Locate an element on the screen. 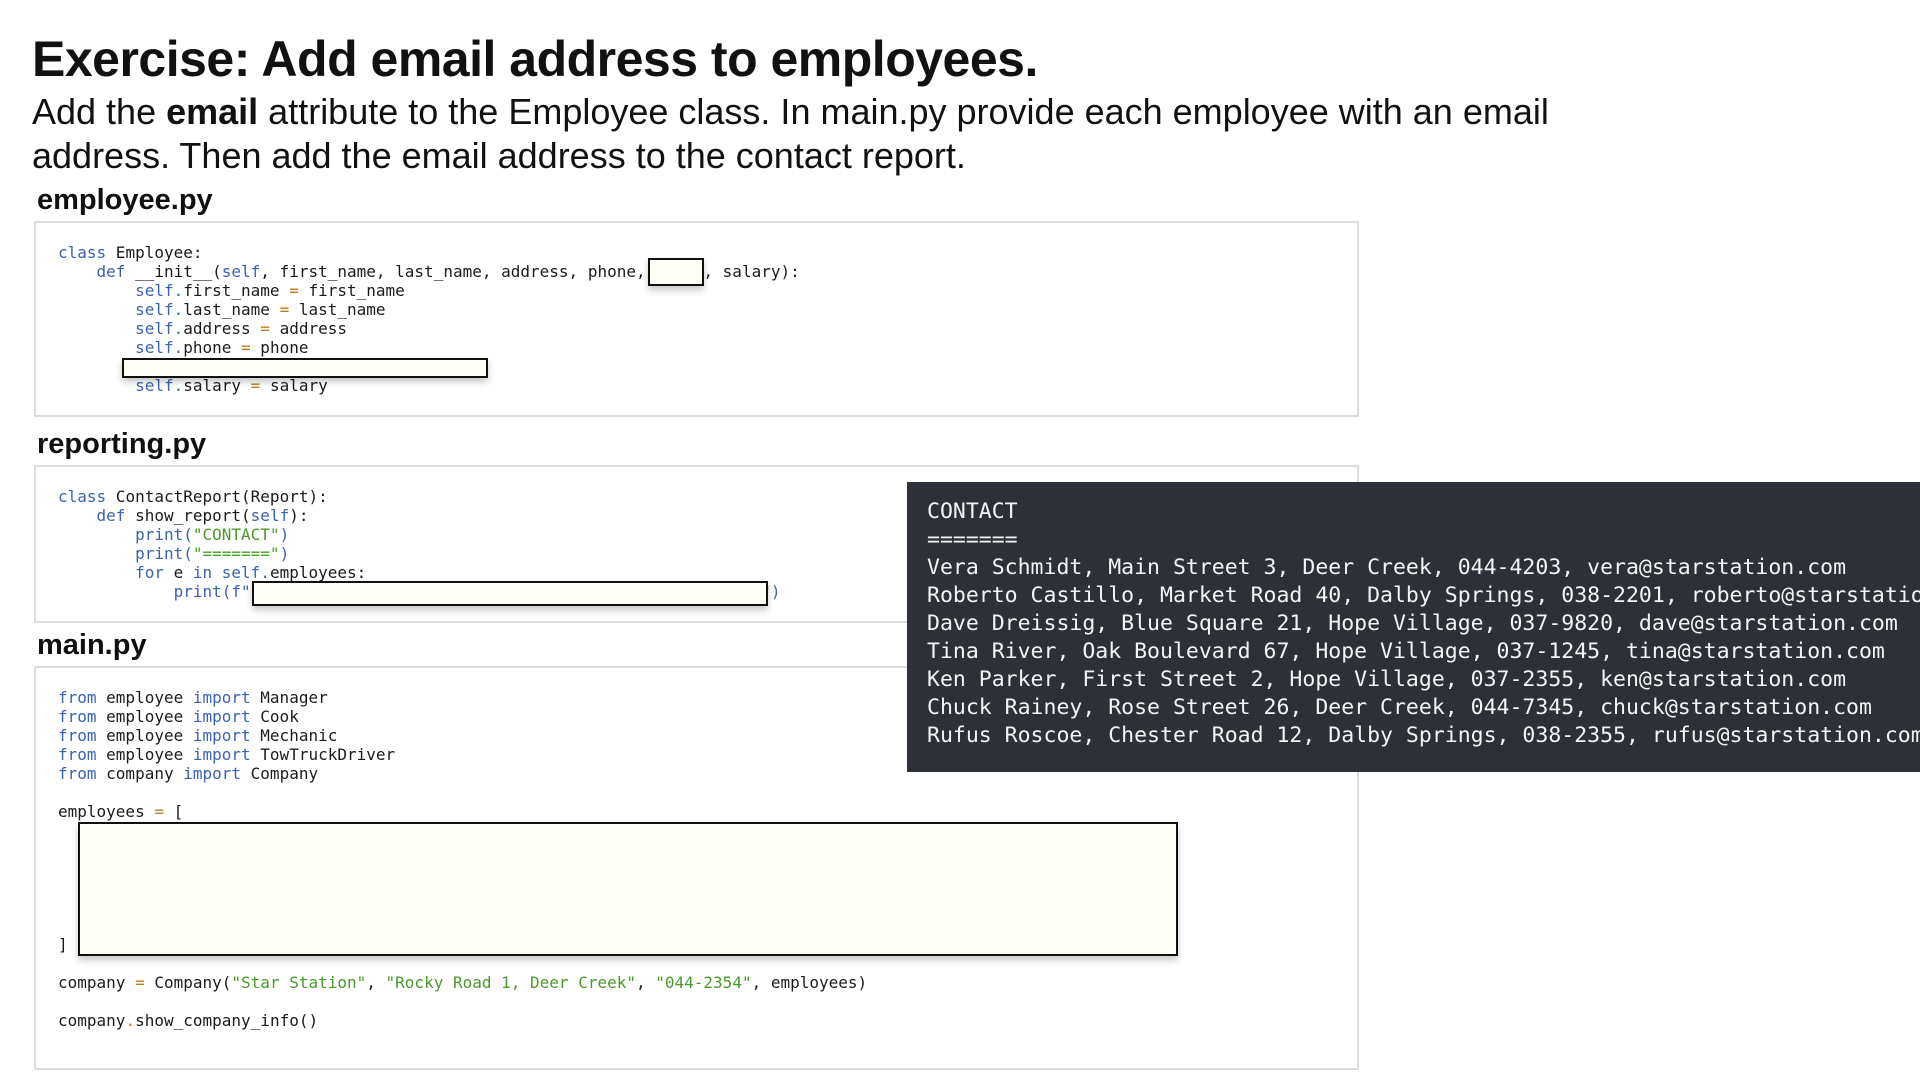 This screenshot has width=1920, height=1080. code-class-decl: ContactReport(Report): is located at coordinates (217, 496).